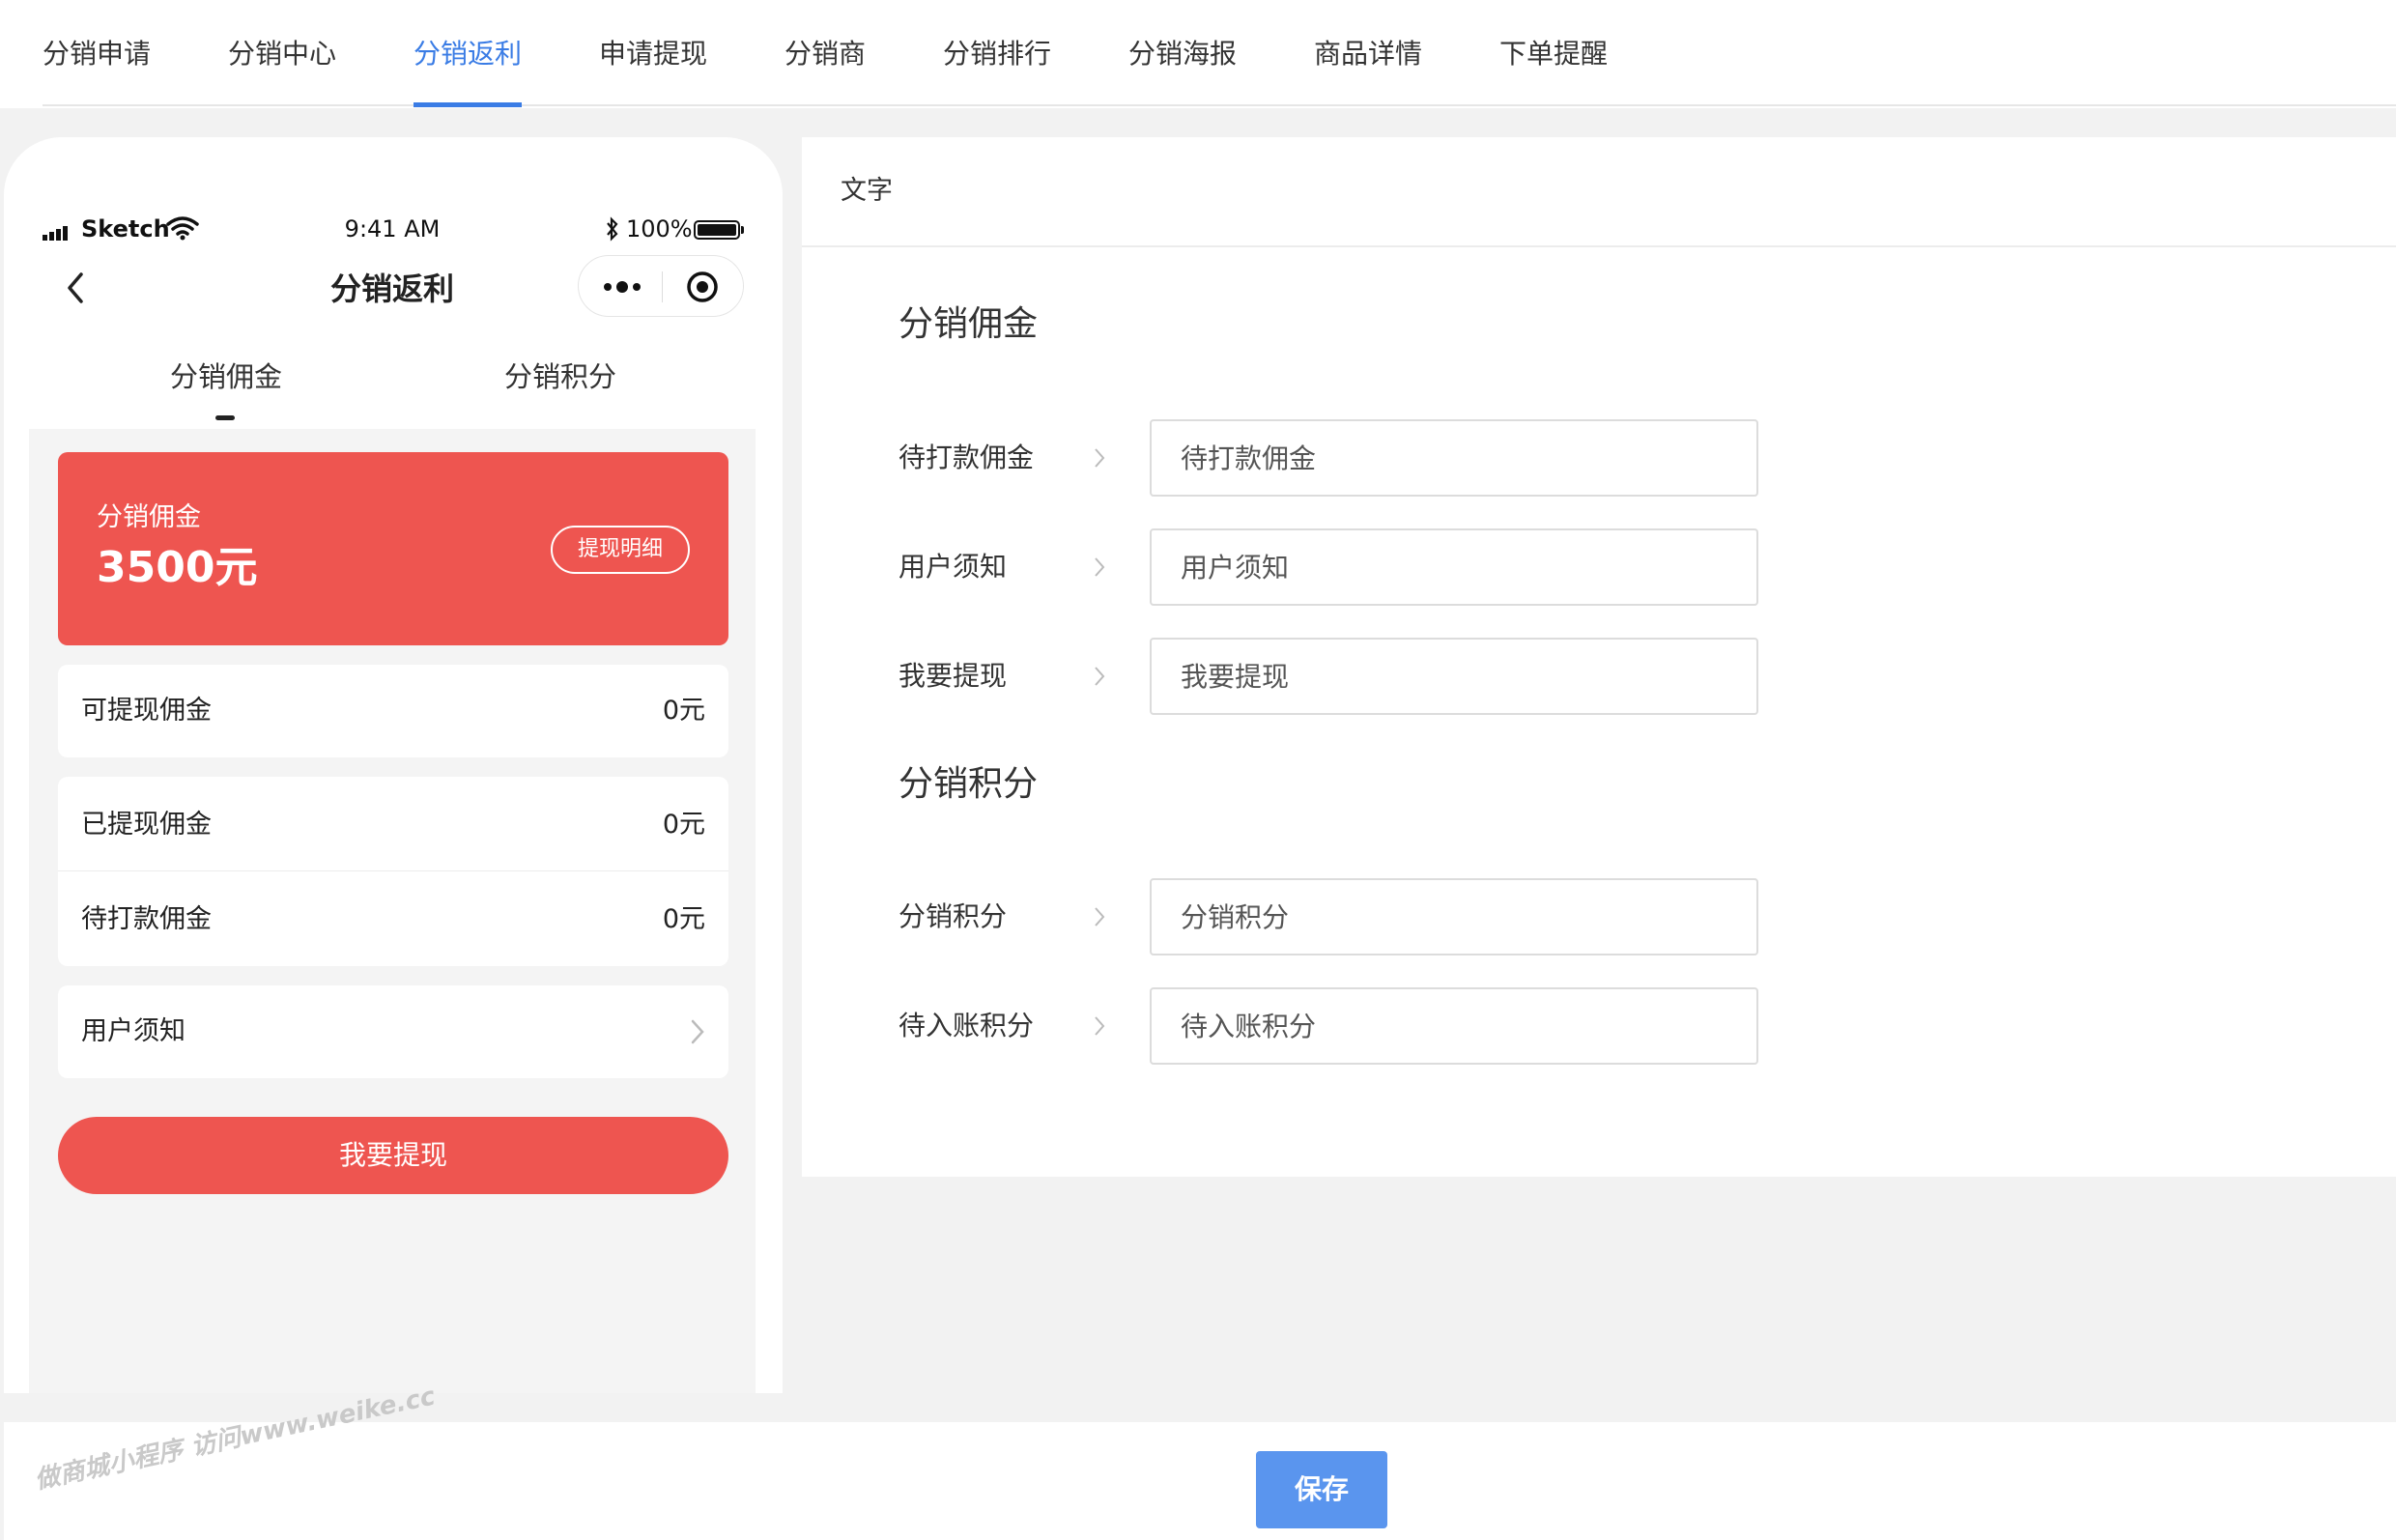 Image resolution: width=2396 pixels, height=1540 pixels. I want to click on list-item: 待打款佣金 0元, so click(393, 918).